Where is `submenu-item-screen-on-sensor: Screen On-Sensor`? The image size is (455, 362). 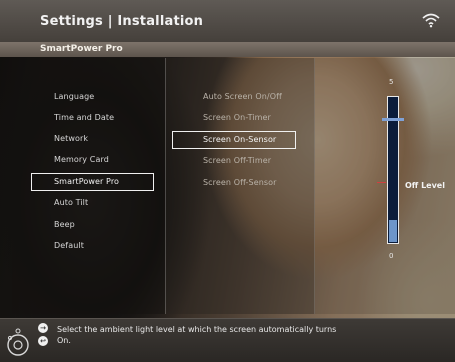
submenu-item-screen-on-sensor: Screen On-Sensor is located at coordinates (239, 139).